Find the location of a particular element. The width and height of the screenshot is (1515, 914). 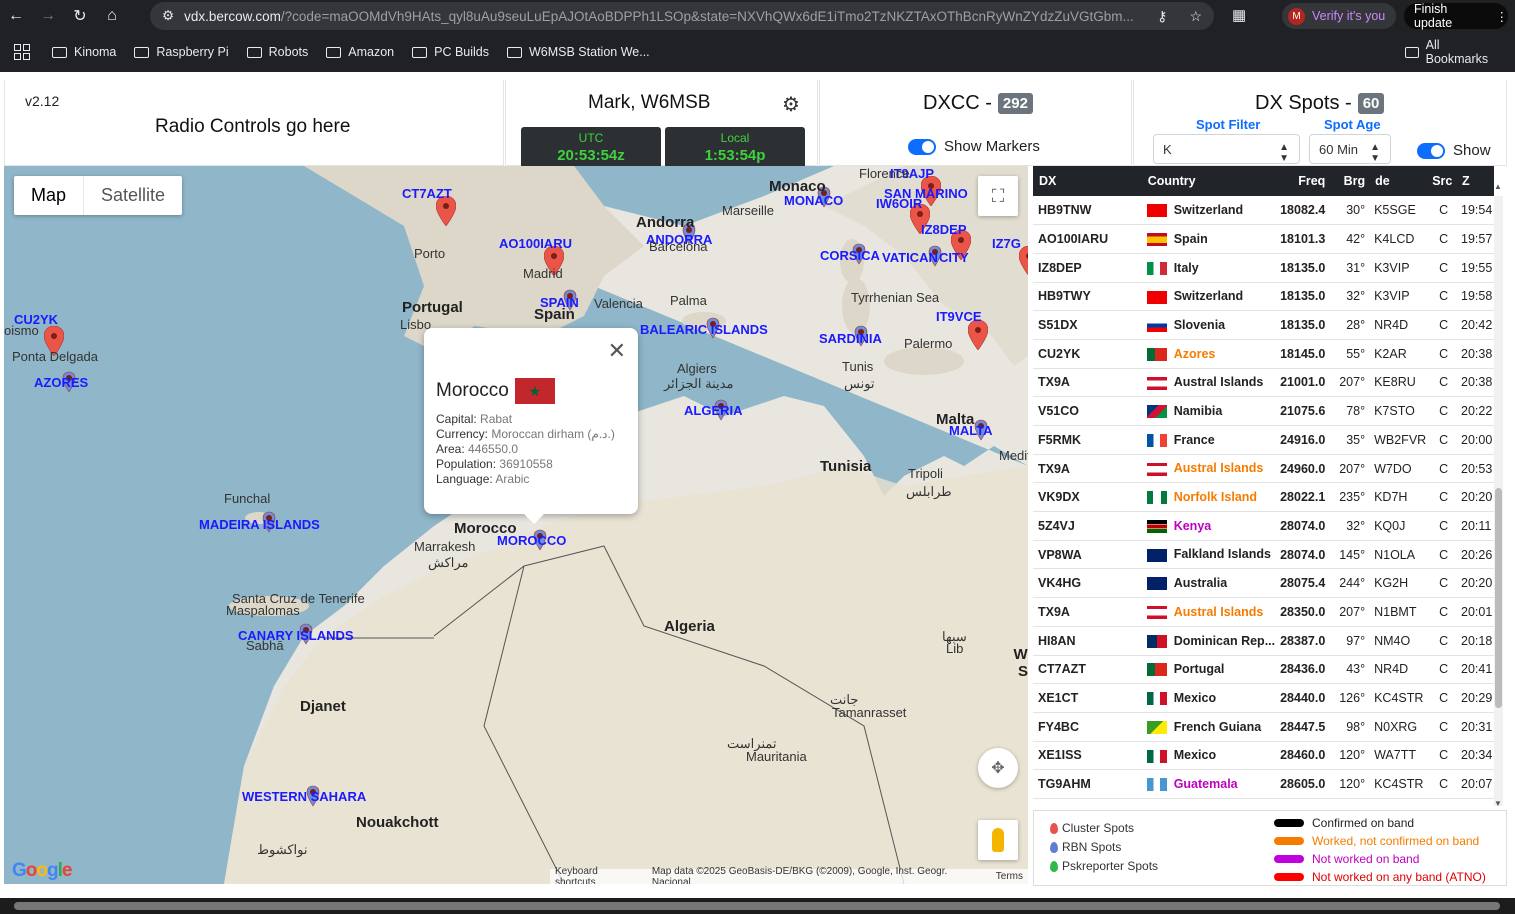

bookmark-pc-builds: PC Builds is located at coordinates (450, 52).